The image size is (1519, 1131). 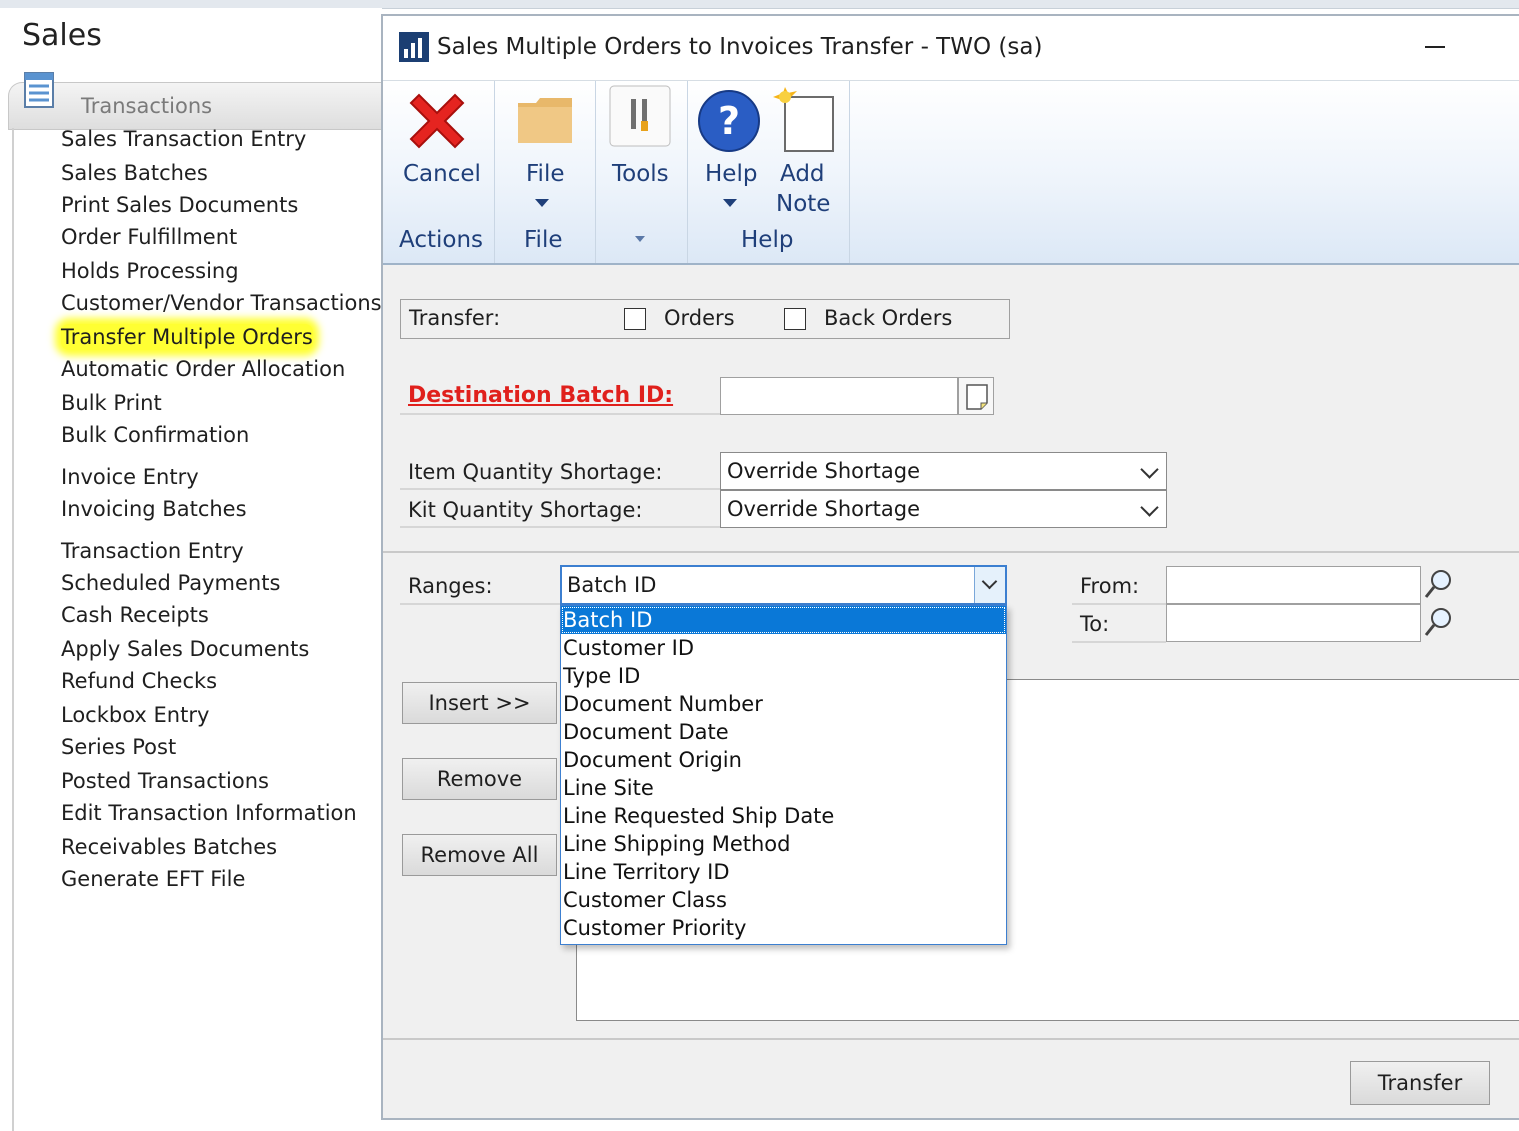 I want to click on ranges-option: Document Number, so click(x=783, y=704).